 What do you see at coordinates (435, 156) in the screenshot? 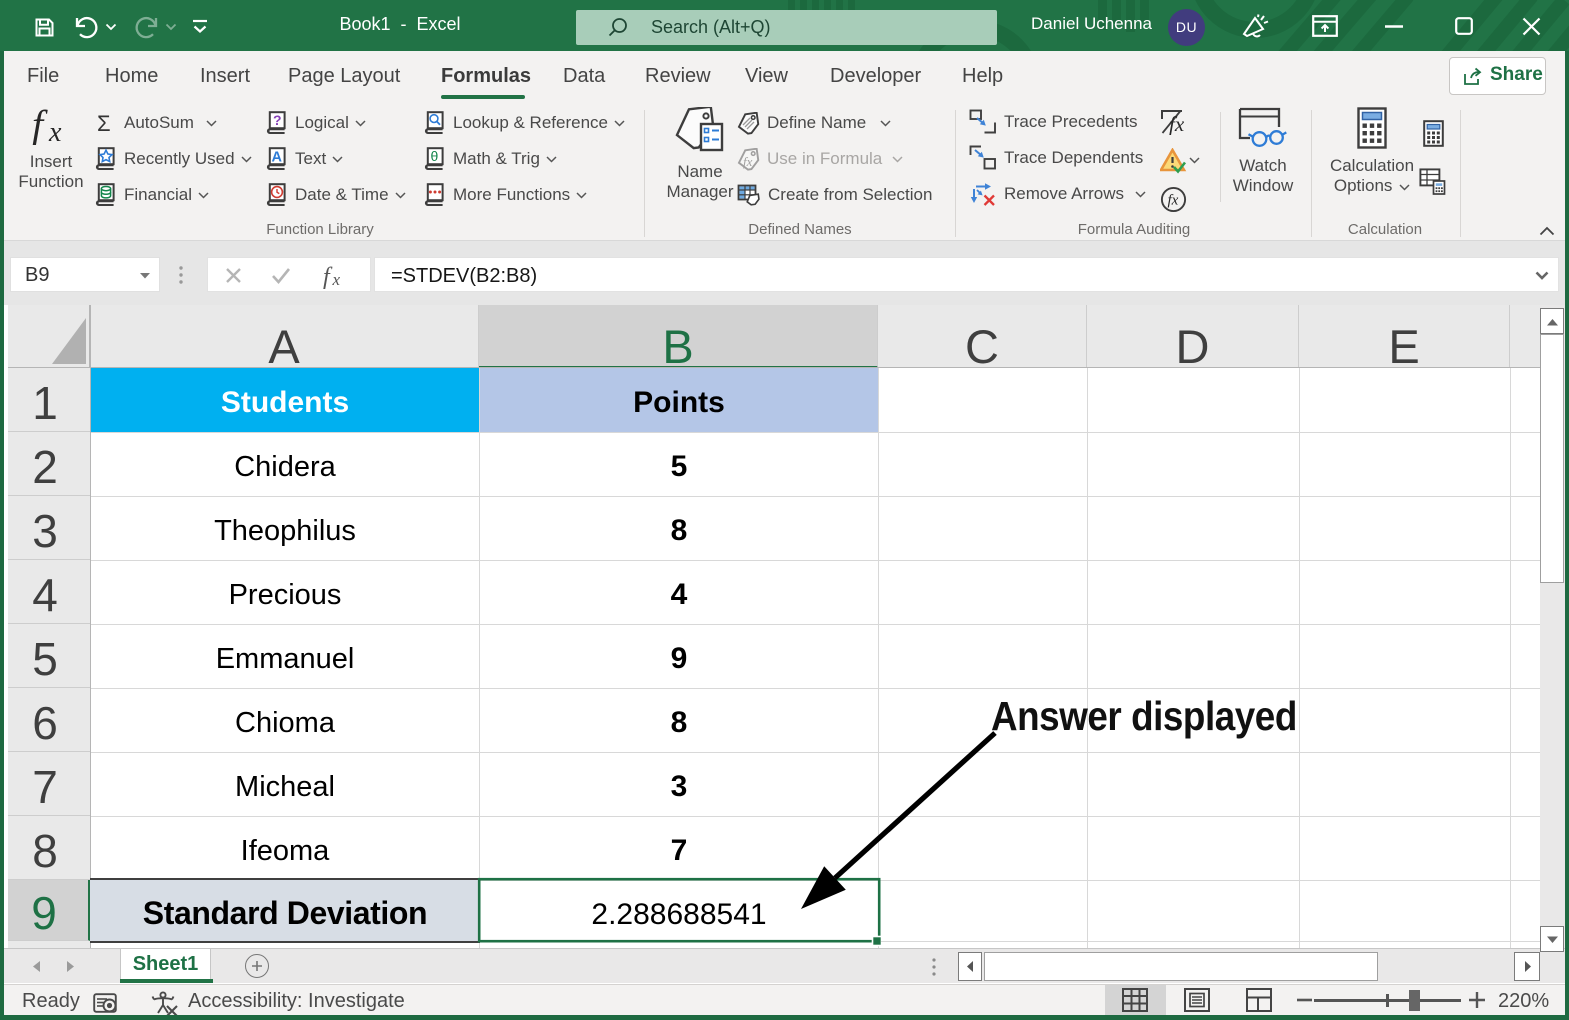
I see `svg-text: θ` at bounding box center [435, 156].